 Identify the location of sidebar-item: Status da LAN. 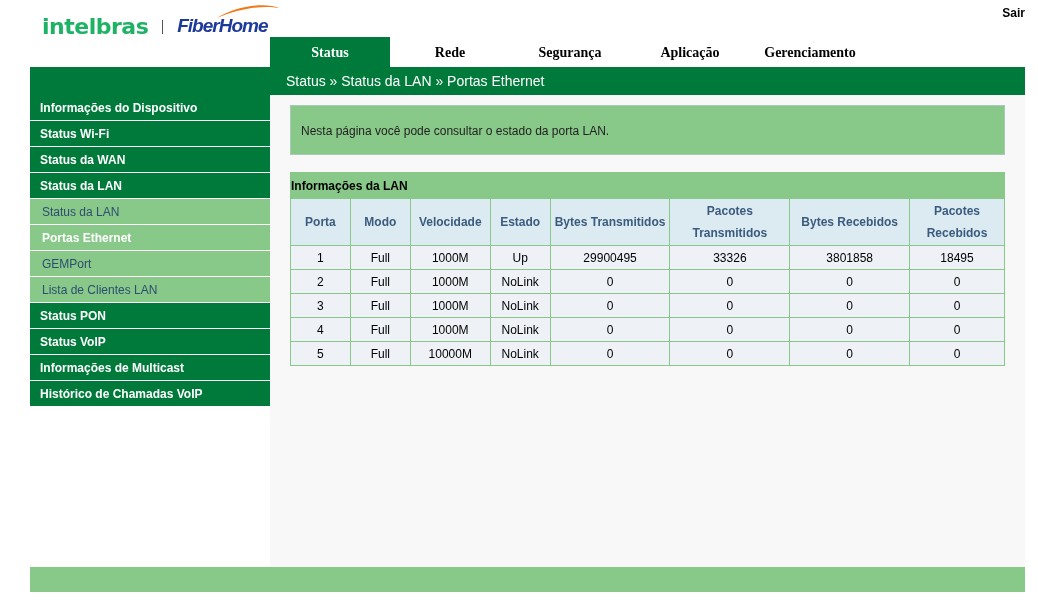
(150, 186).